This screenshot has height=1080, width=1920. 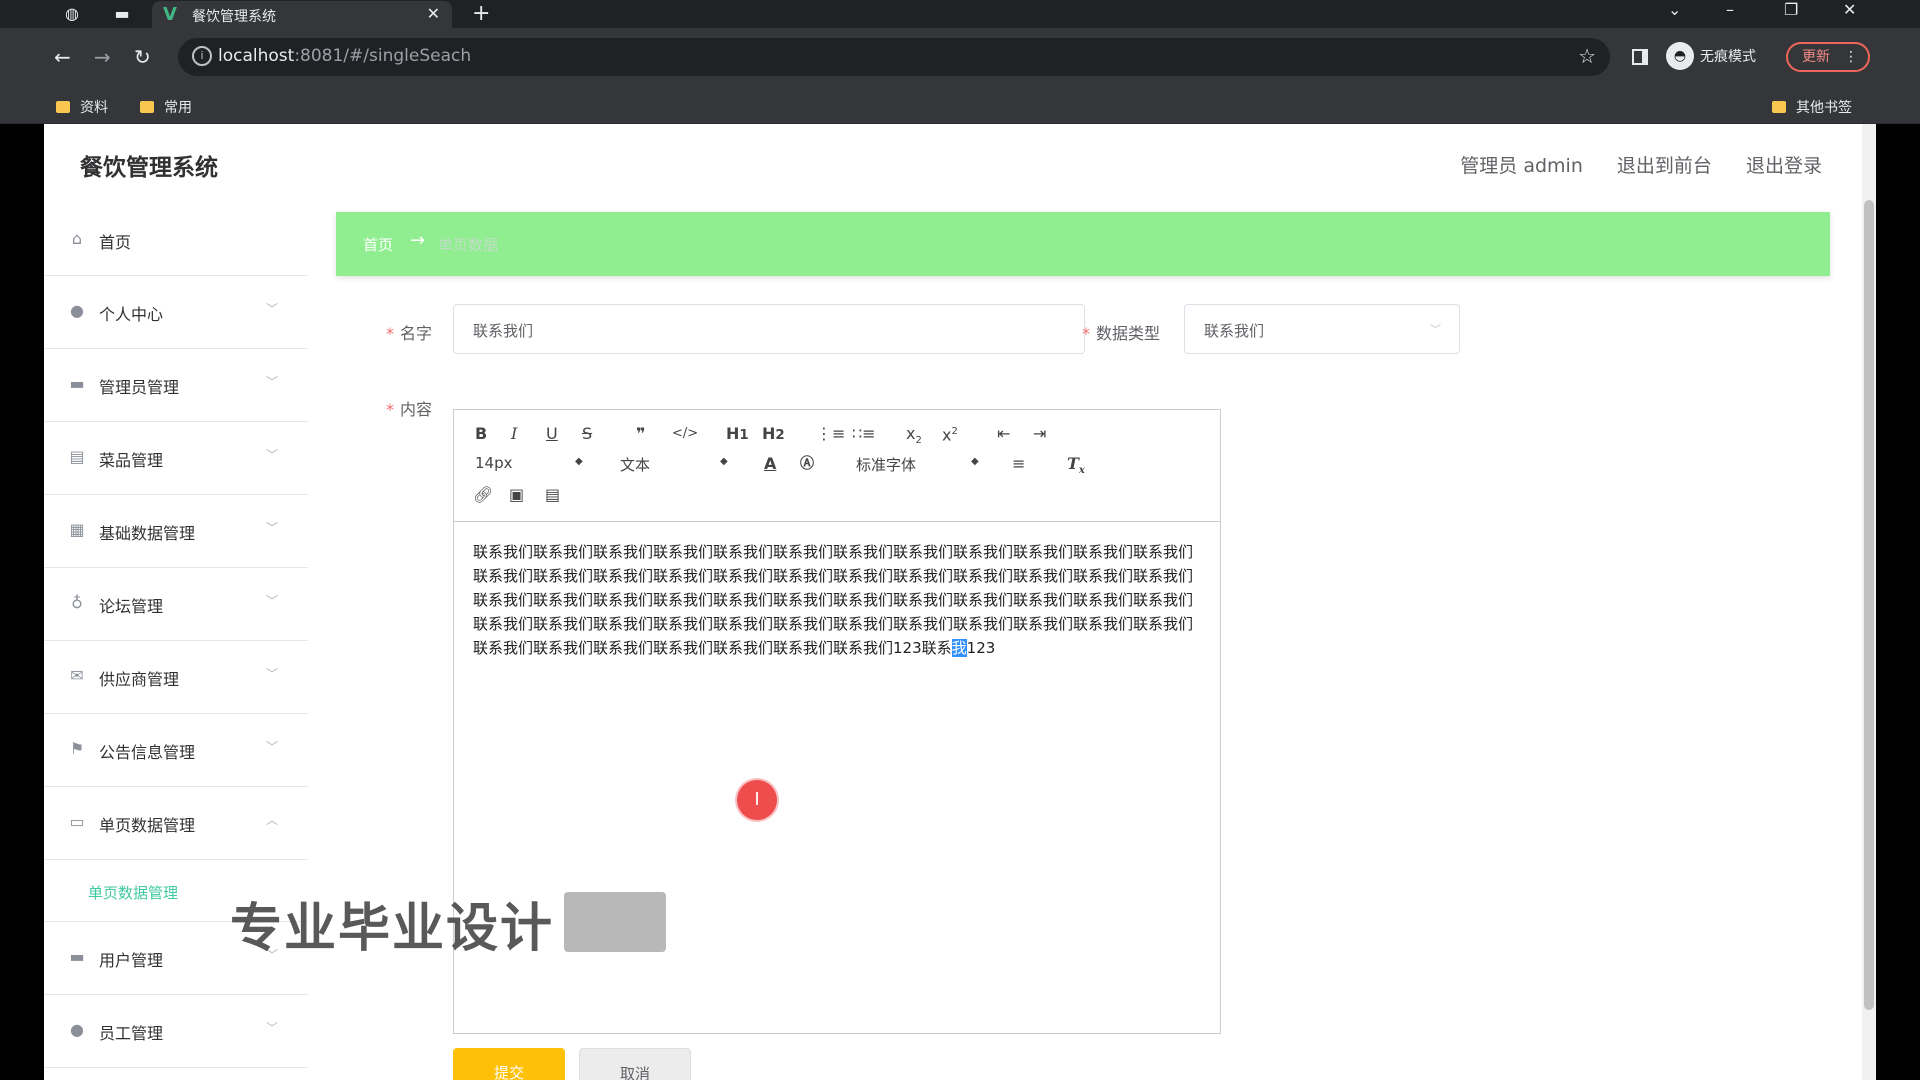 I want to click on browser-tab-bar: ◍ ▬ V 餐饮管理系统 ✕ + ⌄ – ❐ ✕, so click(x=960, y=14).